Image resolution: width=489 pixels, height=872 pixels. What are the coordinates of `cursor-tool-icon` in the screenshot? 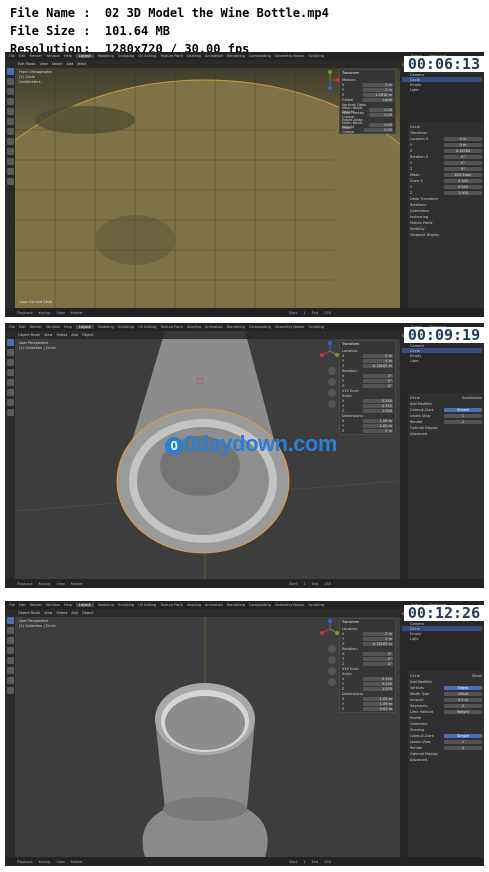 It's located at (10, 630).